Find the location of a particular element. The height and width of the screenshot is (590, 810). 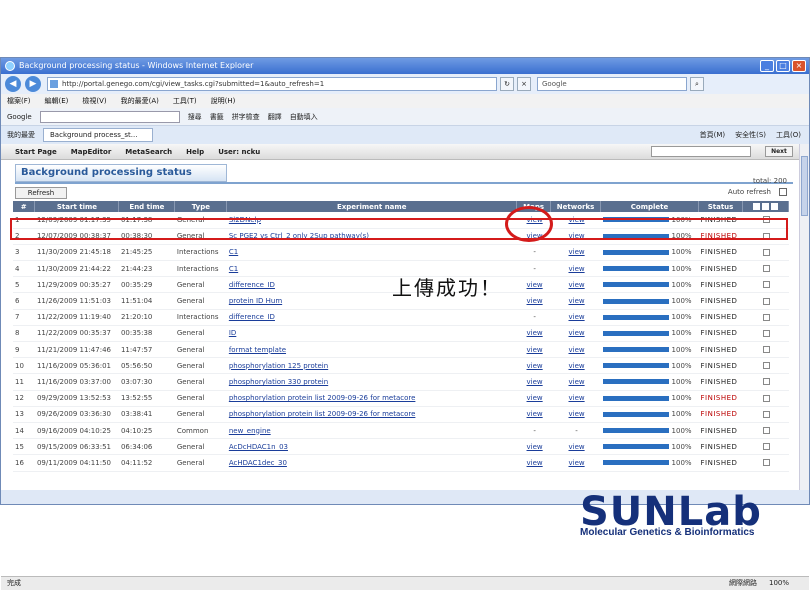

menu-help: 說明(H) is located at coordinates (223, 101).